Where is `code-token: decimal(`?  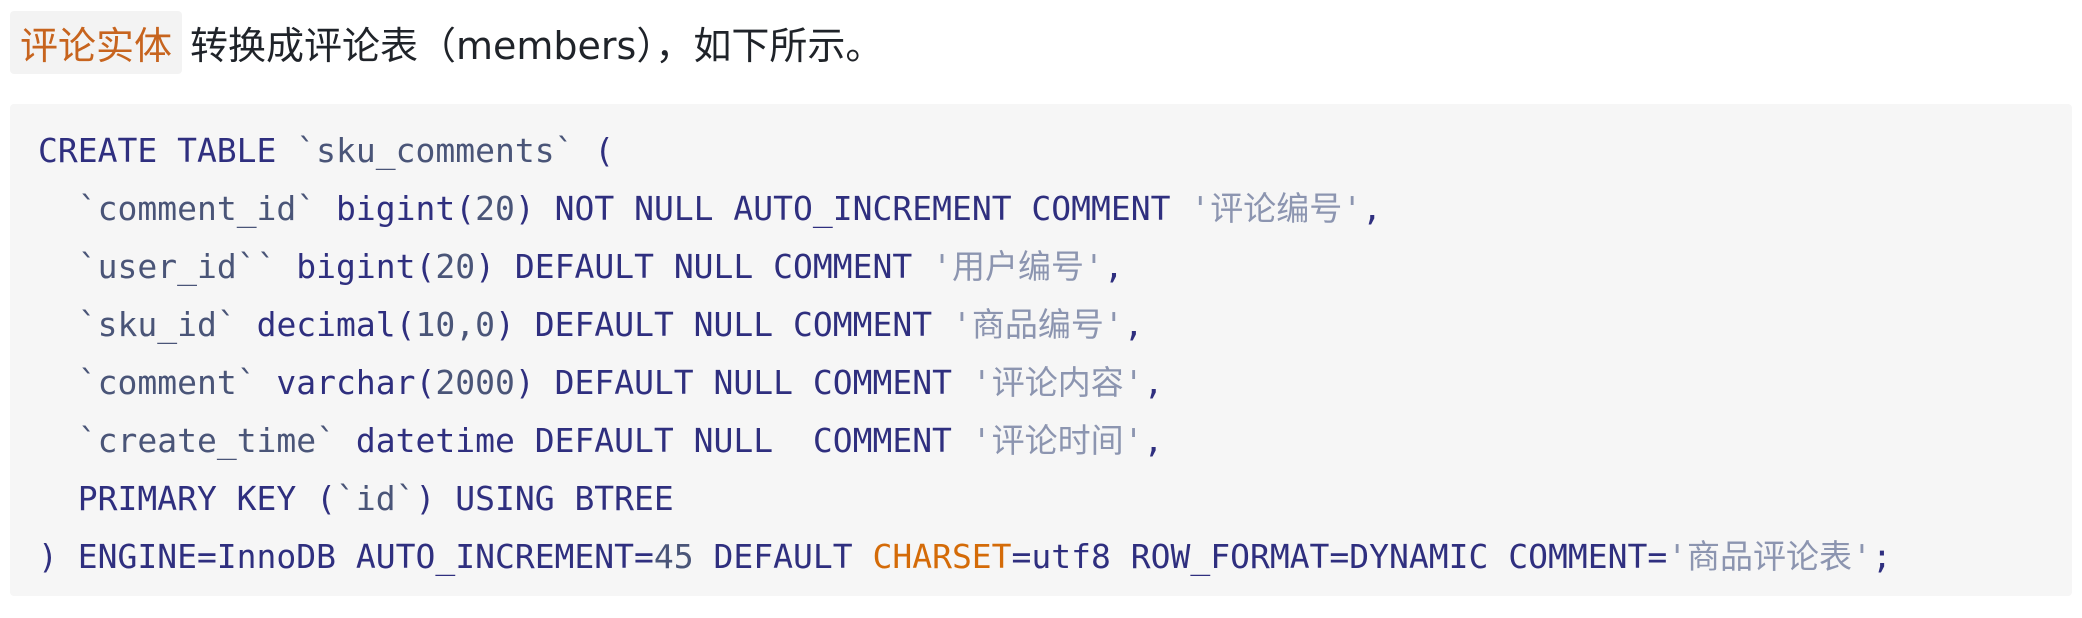 code-token: decimal( is located at coordinates (326, 324).